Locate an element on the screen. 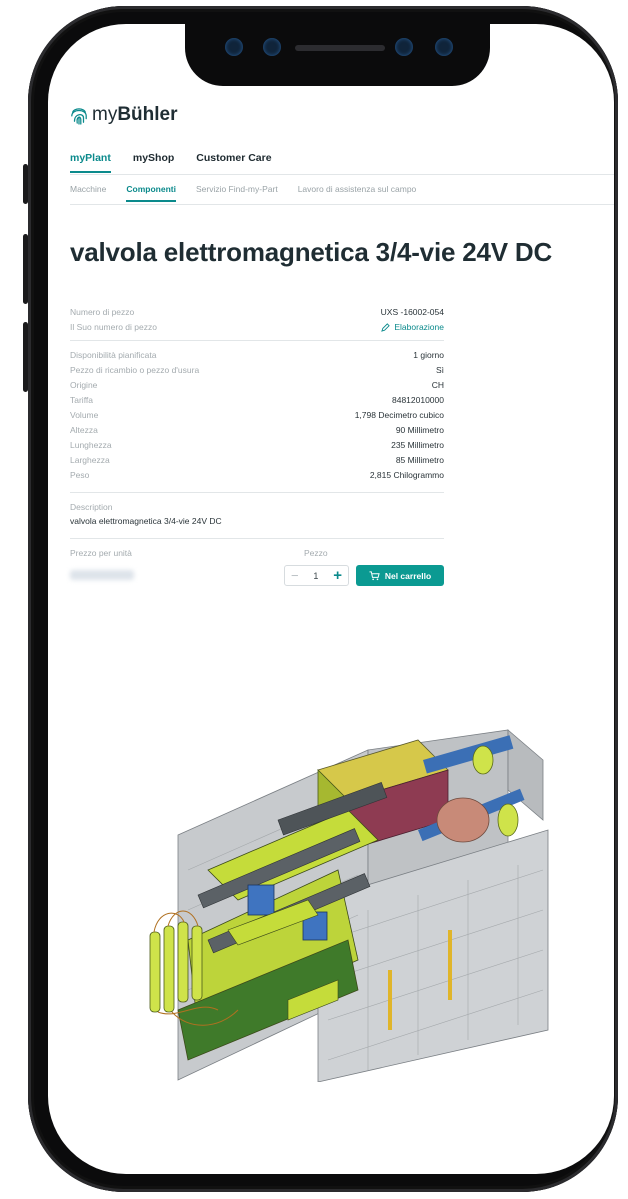 The height and width of the screenshot is (1199, 628). part-number-value: UXS -16002-054 is located at coordinates (412, 312).